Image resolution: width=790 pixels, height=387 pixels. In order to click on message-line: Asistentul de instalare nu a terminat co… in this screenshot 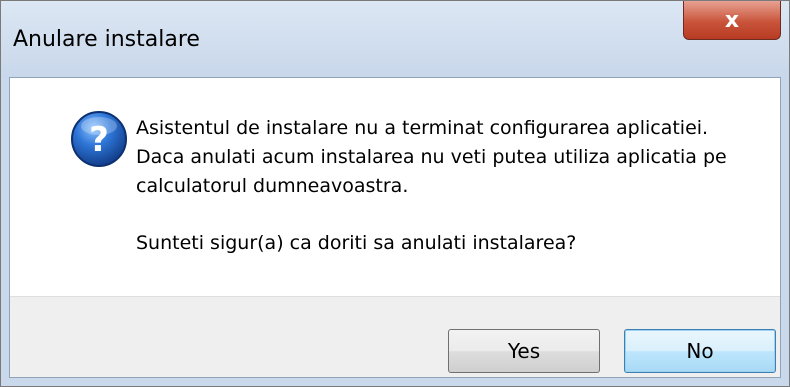, I will do `click(422, 128)`.